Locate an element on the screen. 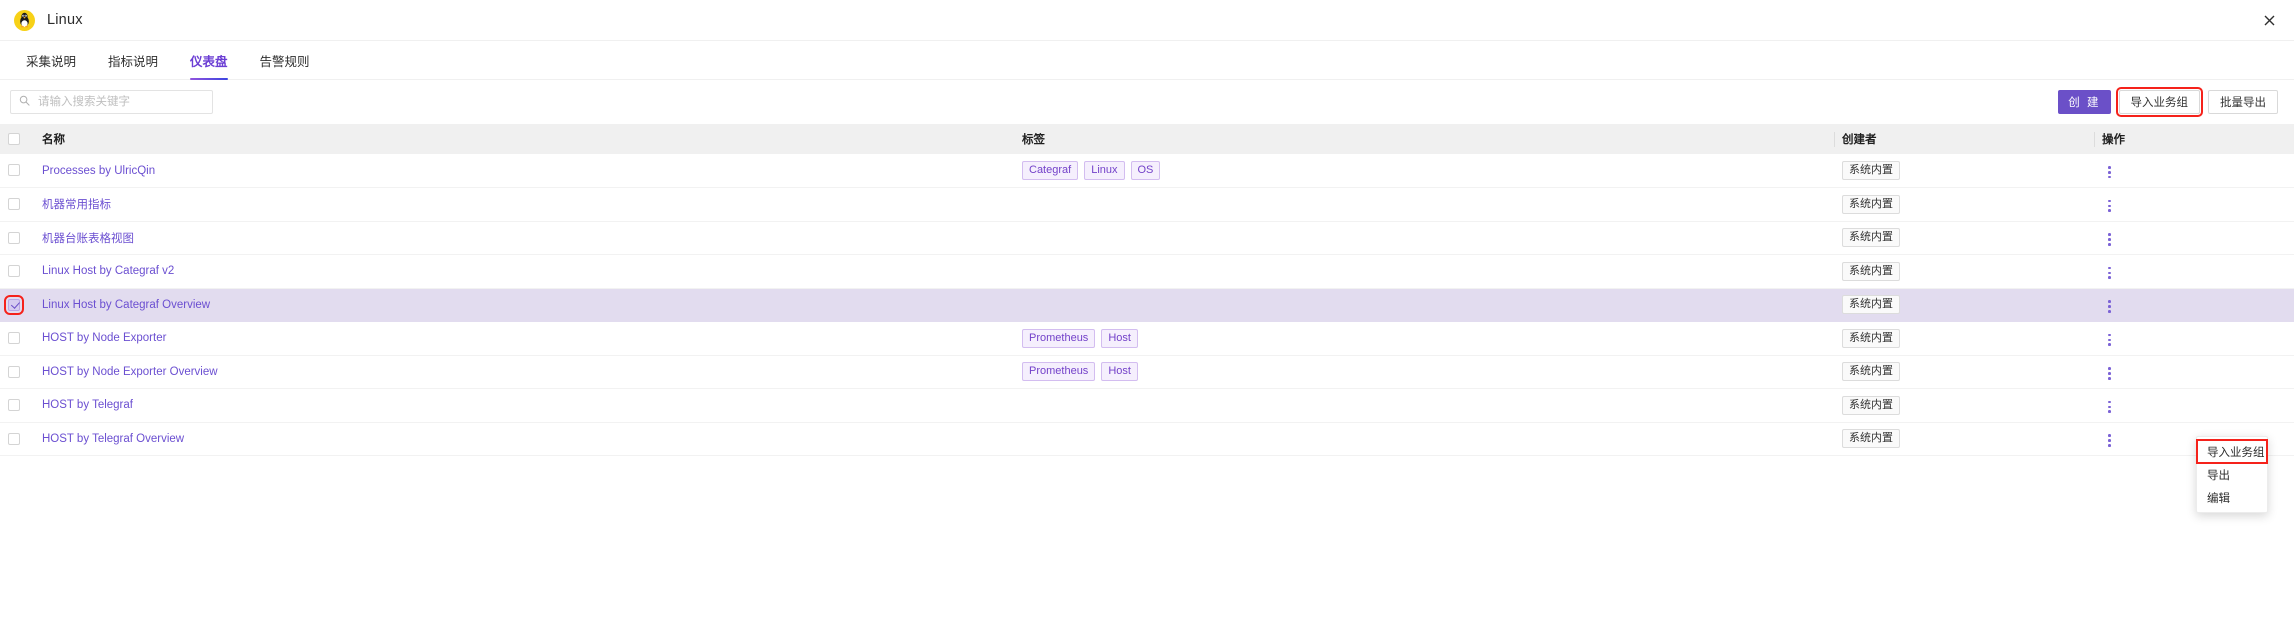 The width and height of the screenshot is (2294, 633). table-row-selected: Linux Host by Categraf Overview 系统内置 is located at coordinates (1147, 305).